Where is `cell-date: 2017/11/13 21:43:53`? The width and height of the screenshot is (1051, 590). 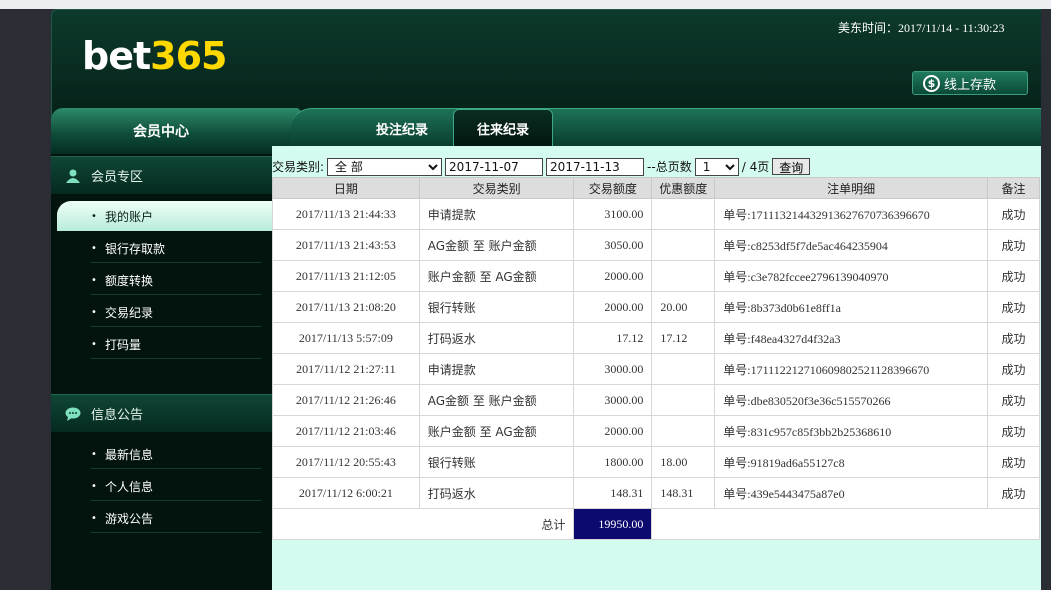
cell-date: 2017/11/13 21:43:53 is located at coordinates (346, 245).